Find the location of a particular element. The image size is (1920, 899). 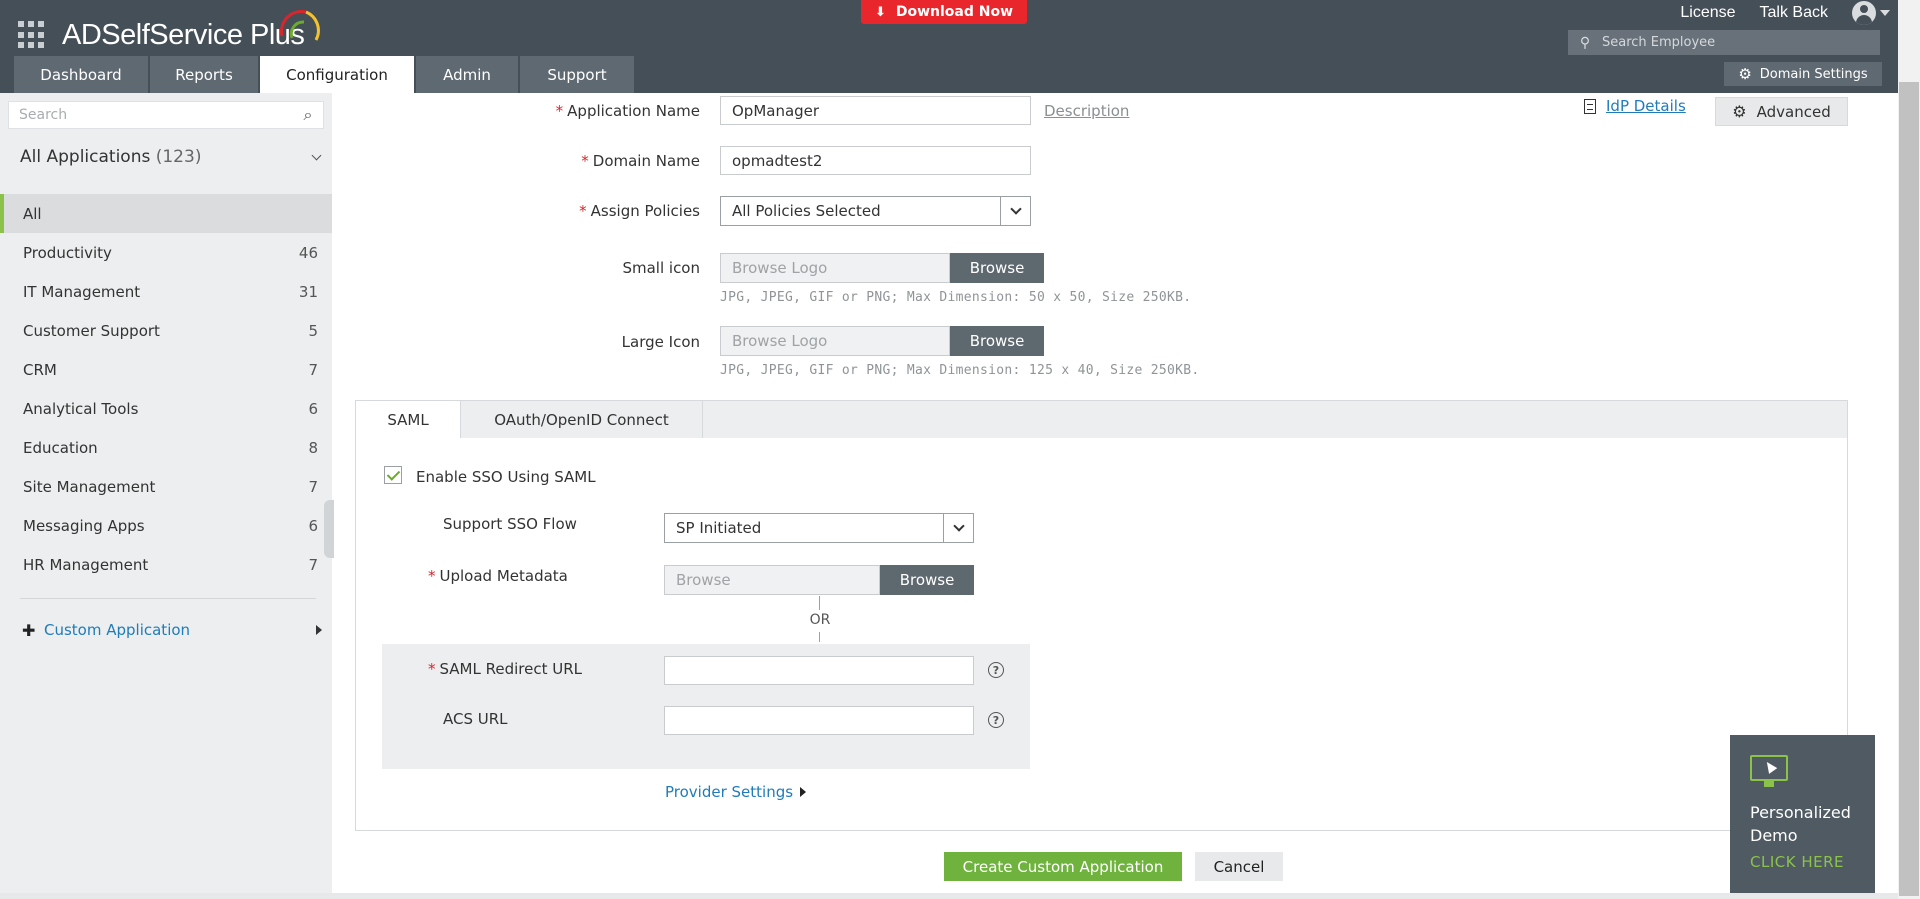

category-all: All is located at coordinates (166, 213).